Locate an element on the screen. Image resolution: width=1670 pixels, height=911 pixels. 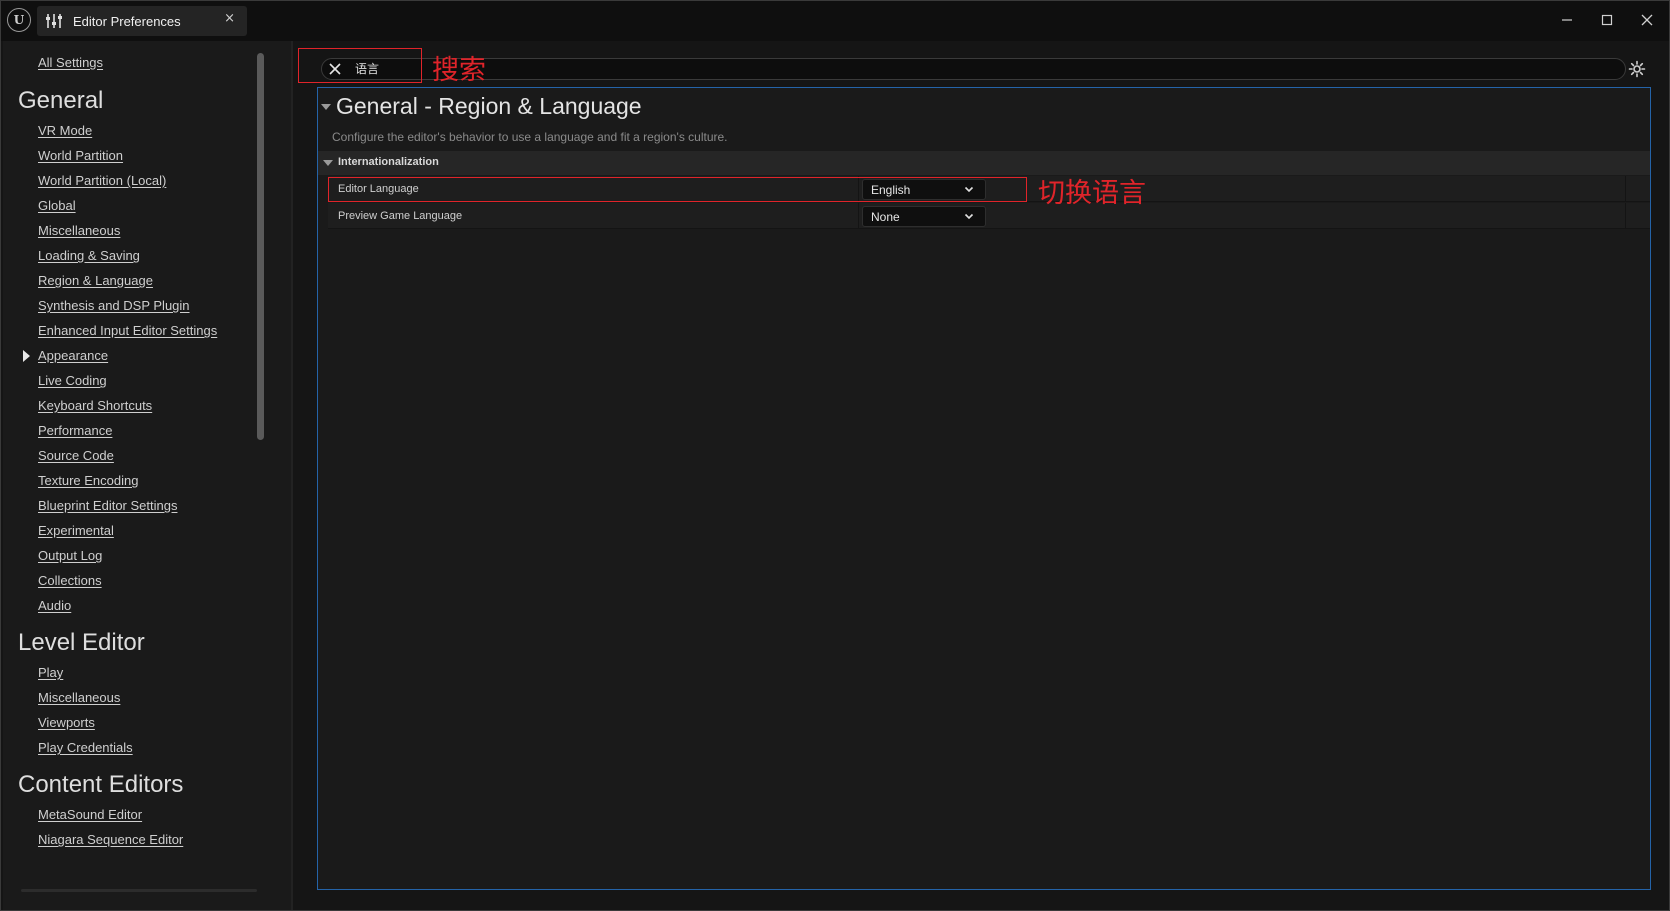
expand-arrow-icon is located at coordinates (26, 356).